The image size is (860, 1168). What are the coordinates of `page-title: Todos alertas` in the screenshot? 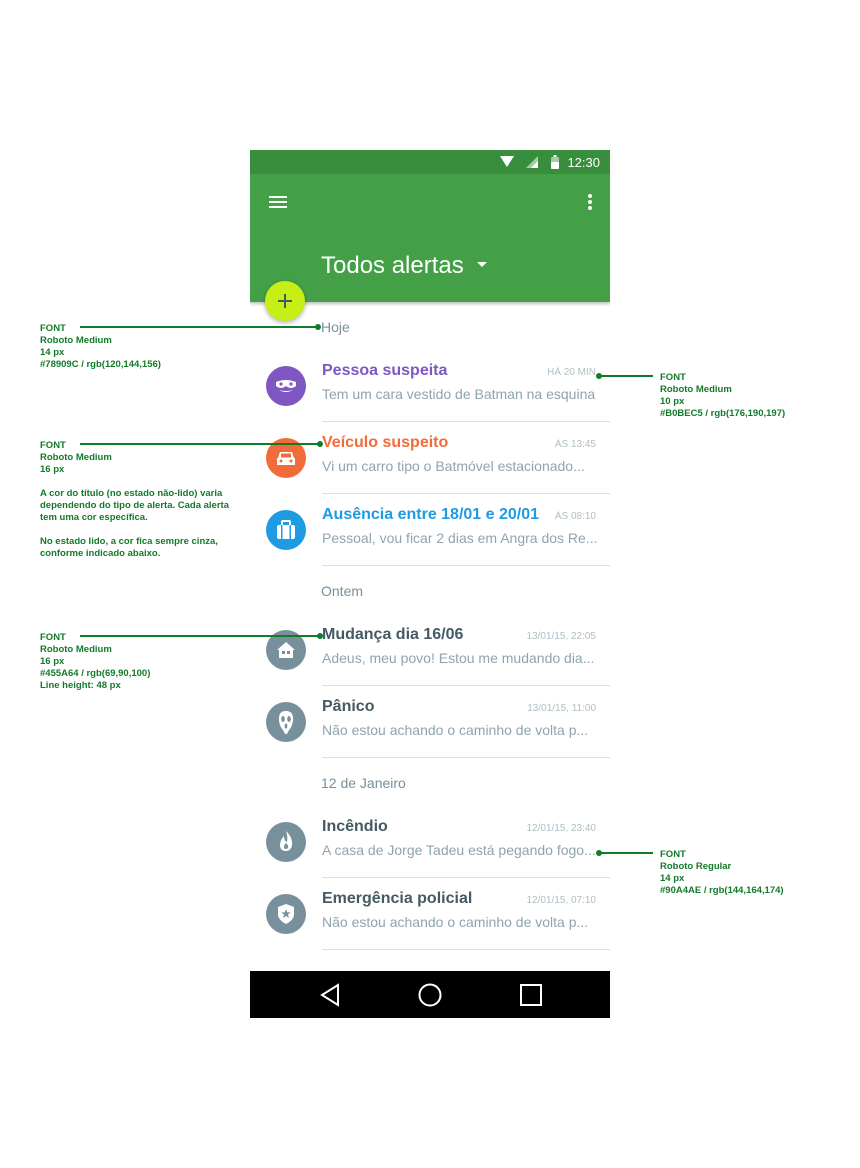 It's located at (392, 265).